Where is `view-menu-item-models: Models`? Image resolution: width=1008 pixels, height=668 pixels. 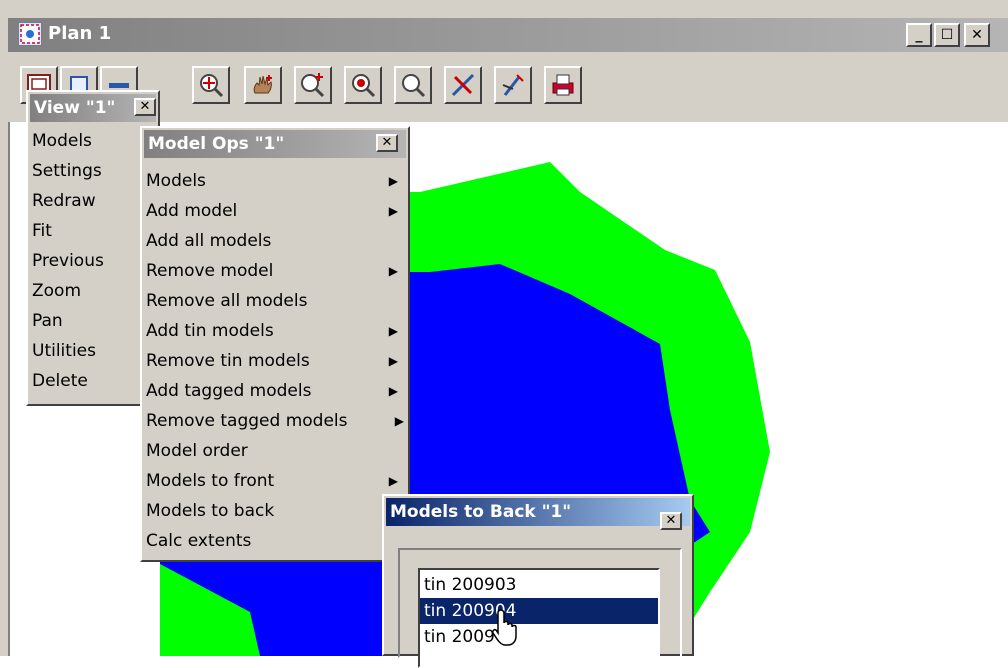
view-menu-item-models: Models is located at coordinates (93, 141).